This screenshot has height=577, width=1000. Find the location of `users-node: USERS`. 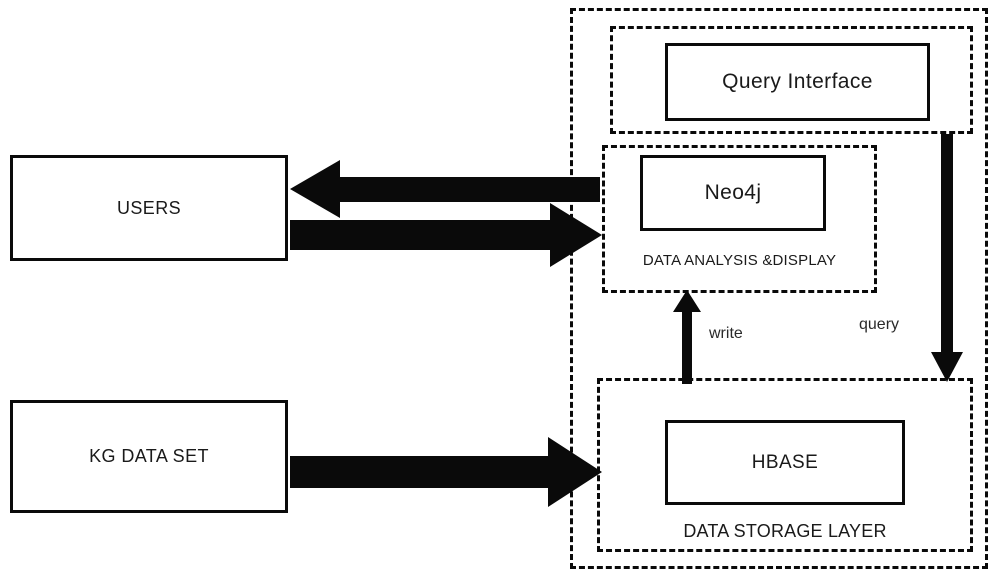

users-node: USERS is located at coordinates (149, 208).